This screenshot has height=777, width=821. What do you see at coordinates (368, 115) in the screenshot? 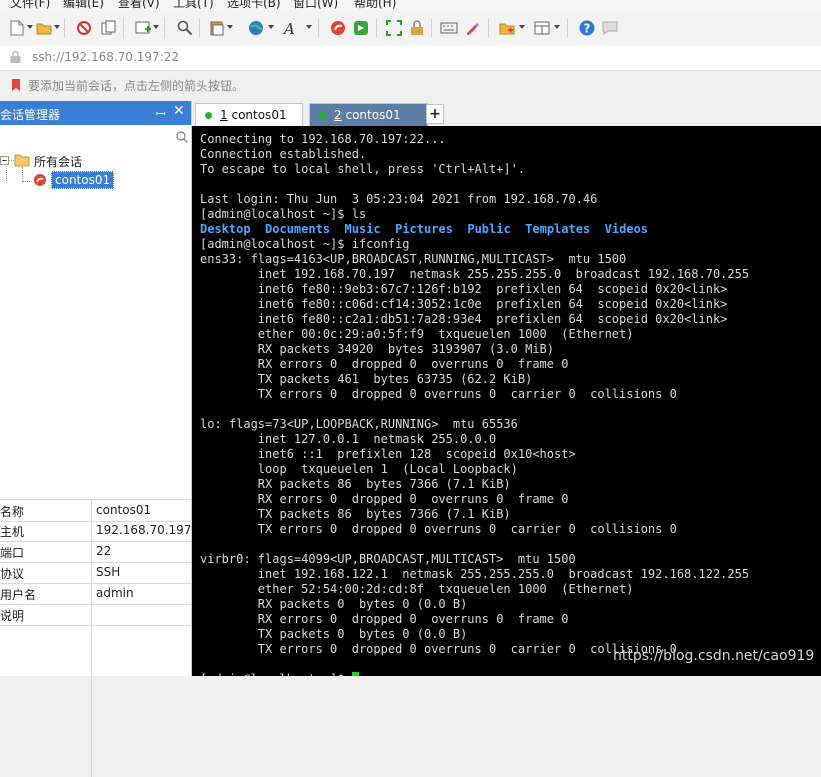
I see `tab-session-2: 2 contos01` at bounding box center [368, 115].